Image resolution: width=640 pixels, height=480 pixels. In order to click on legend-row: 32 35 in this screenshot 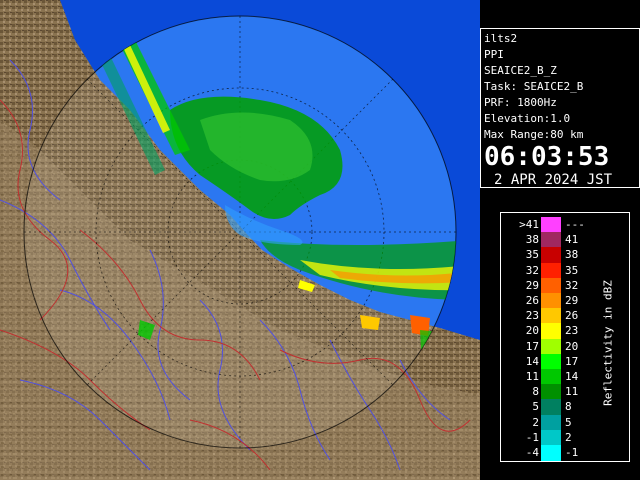, I will do `click(551, 270)`.